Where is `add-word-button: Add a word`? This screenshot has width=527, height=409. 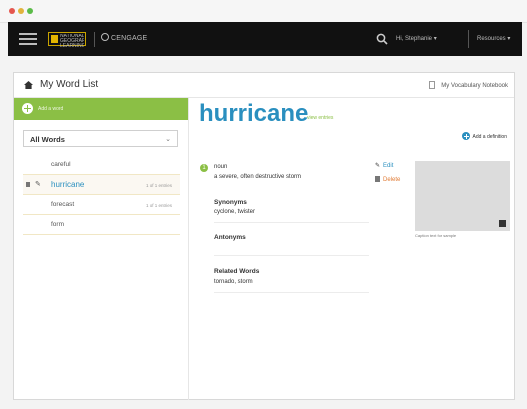
add-word-button: Add a word is located at coordinates (101, 109).